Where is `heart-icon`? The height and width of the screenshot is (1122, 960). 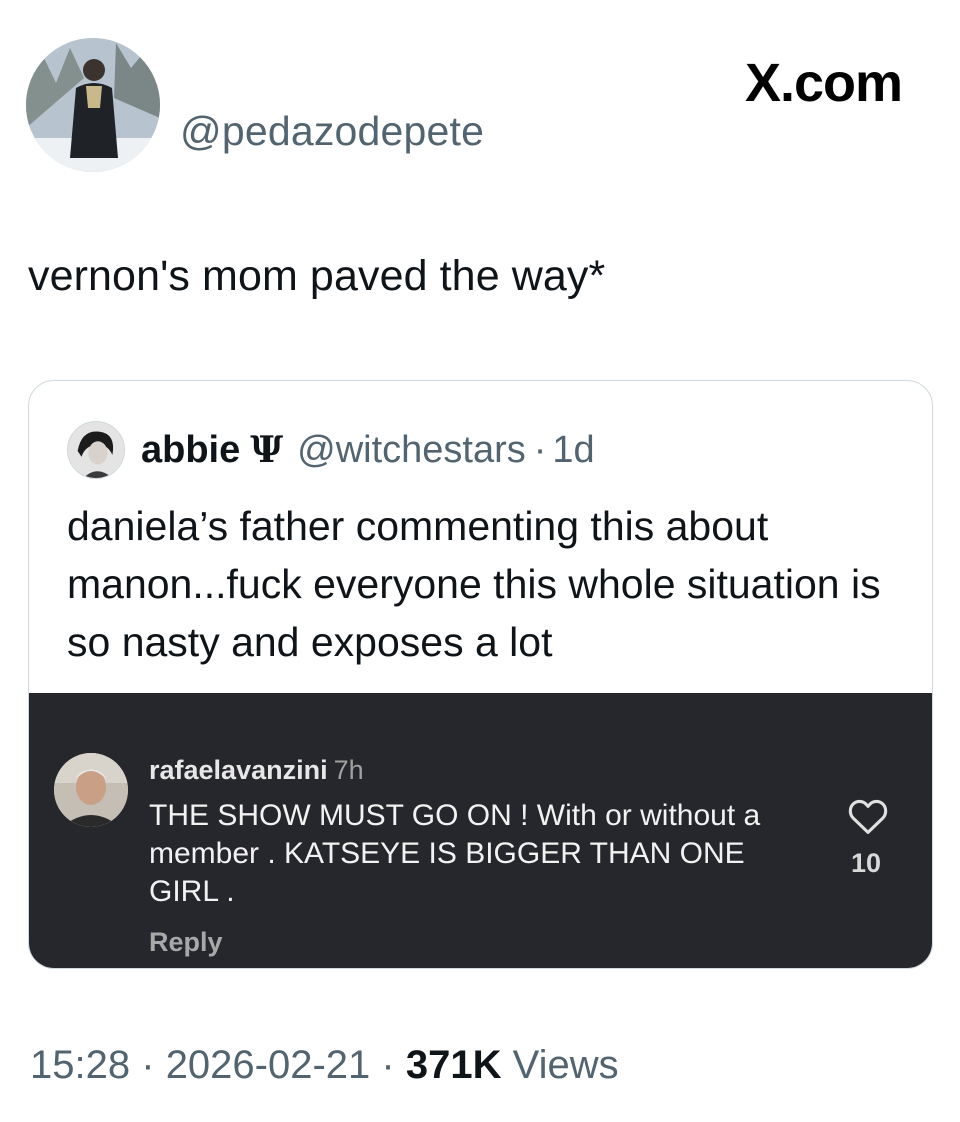 heart-icon is located at coordinates (868, 816).